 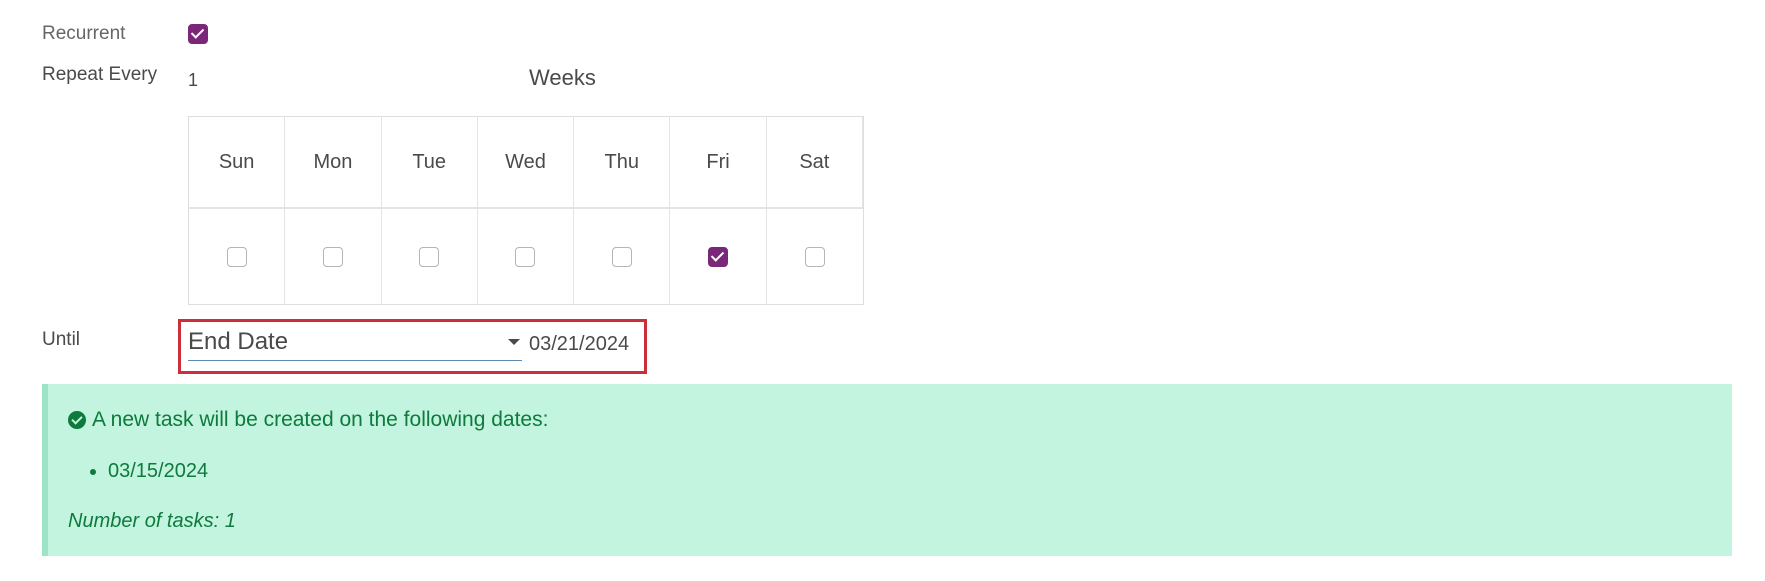 I want to click on day-checkbox-sat, so click(x=814, y=256).